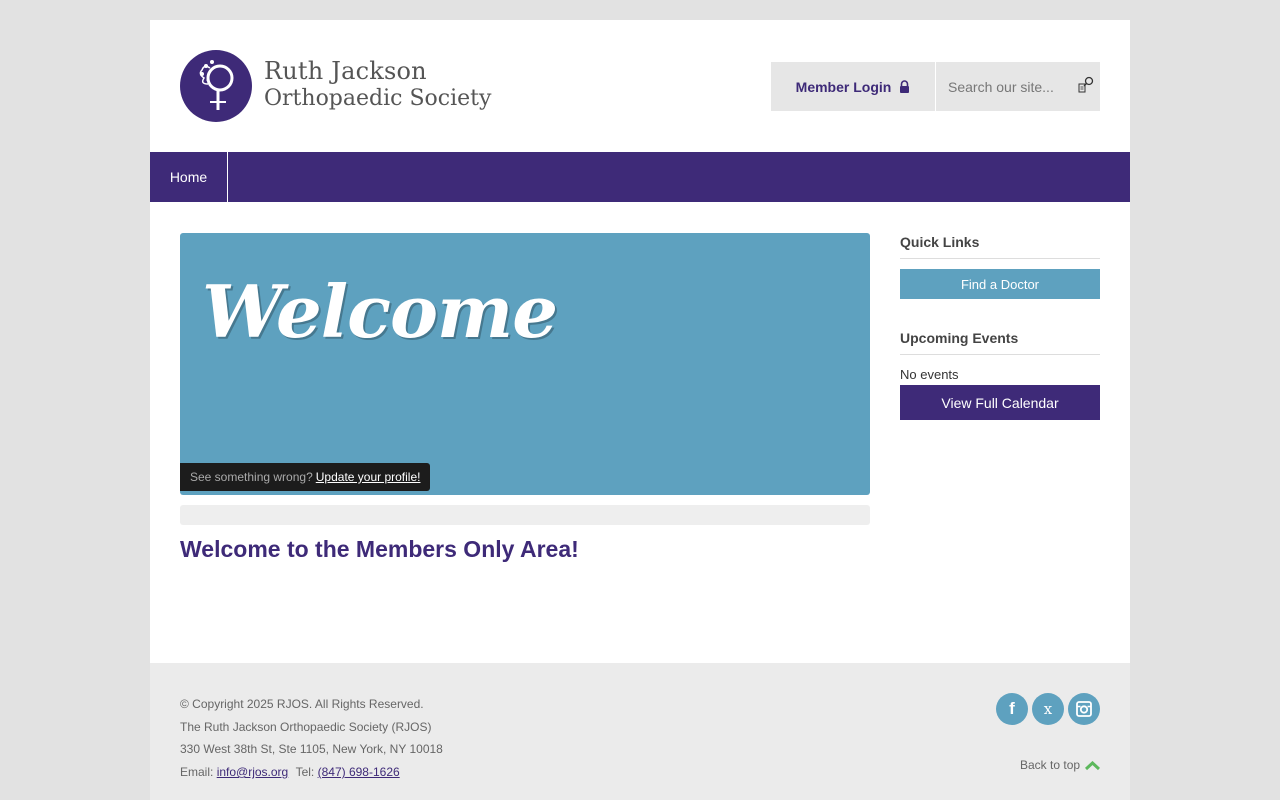  I want to click on page-title: Welcome to the Members Only Area!, so click(379, 549).